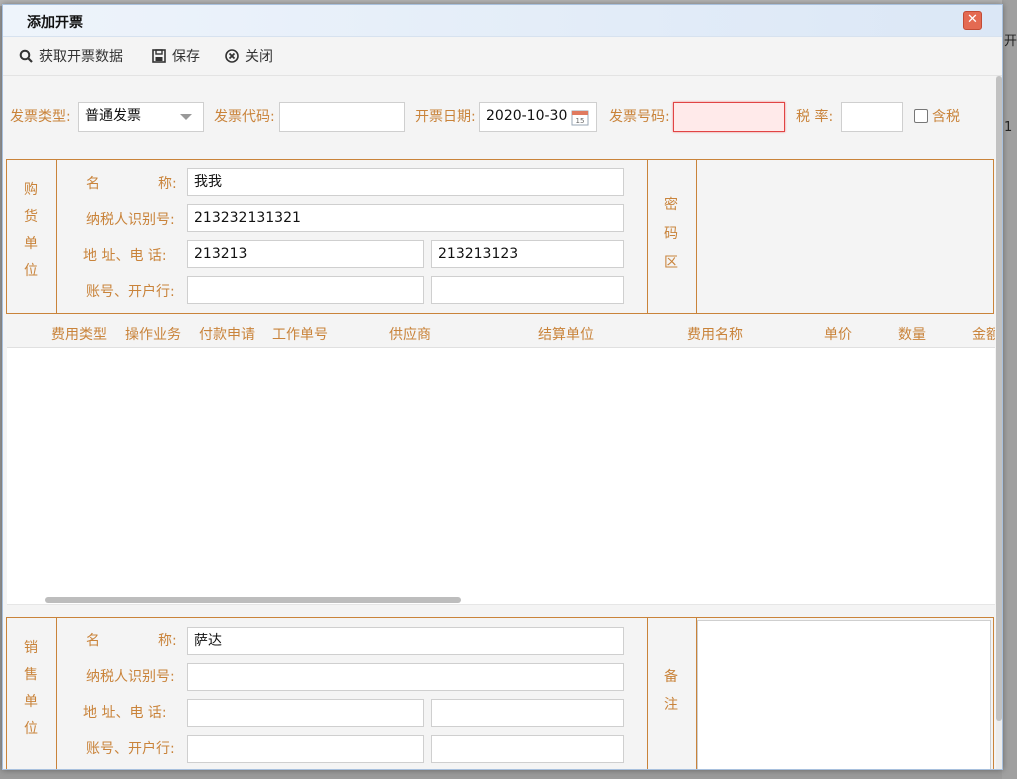 This screenshot has width=1017, height=779. Describe the element at coordinates (1009, 389) in the screenshot. I see `background-right-strip` at that location.